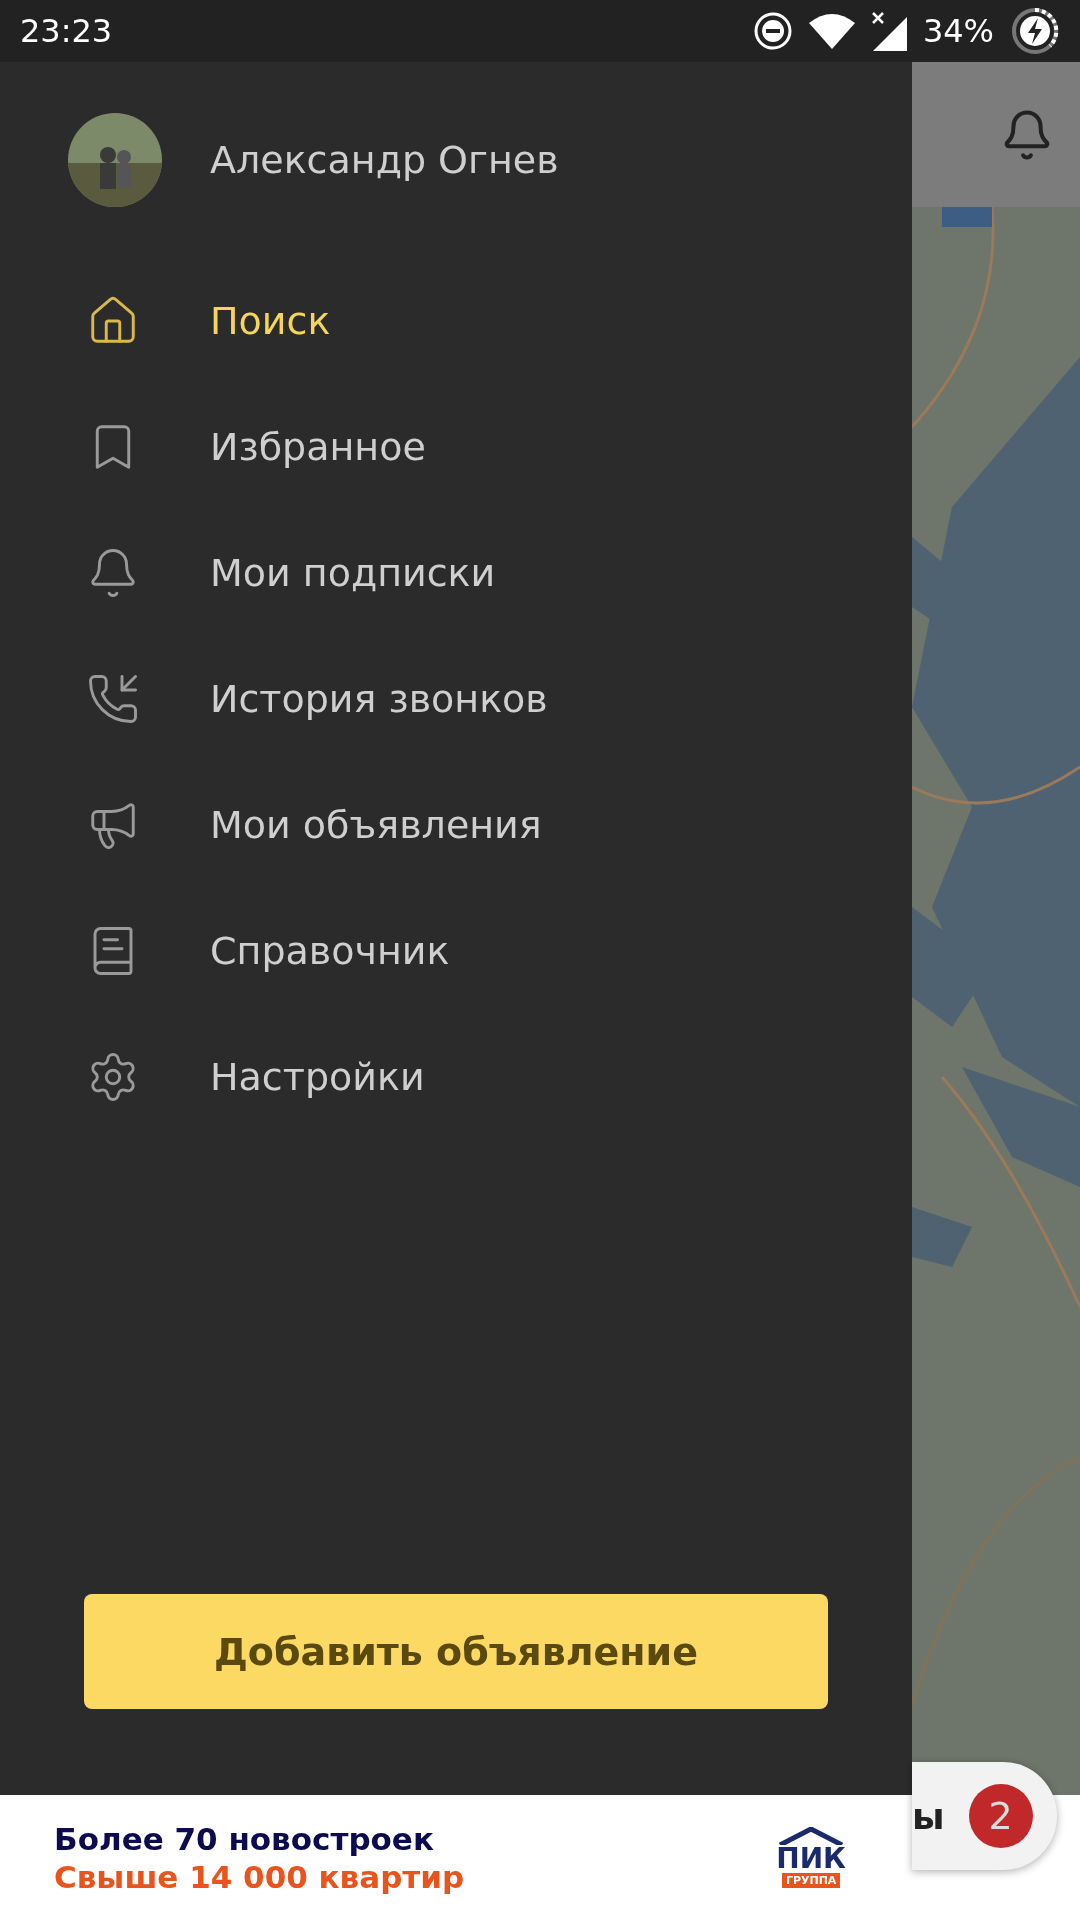 The image size is (1080, 1920). Describe the element at coordinates (811, 1880) in the screenshot. I see `logo-subtext: ГРУППА` at that location.